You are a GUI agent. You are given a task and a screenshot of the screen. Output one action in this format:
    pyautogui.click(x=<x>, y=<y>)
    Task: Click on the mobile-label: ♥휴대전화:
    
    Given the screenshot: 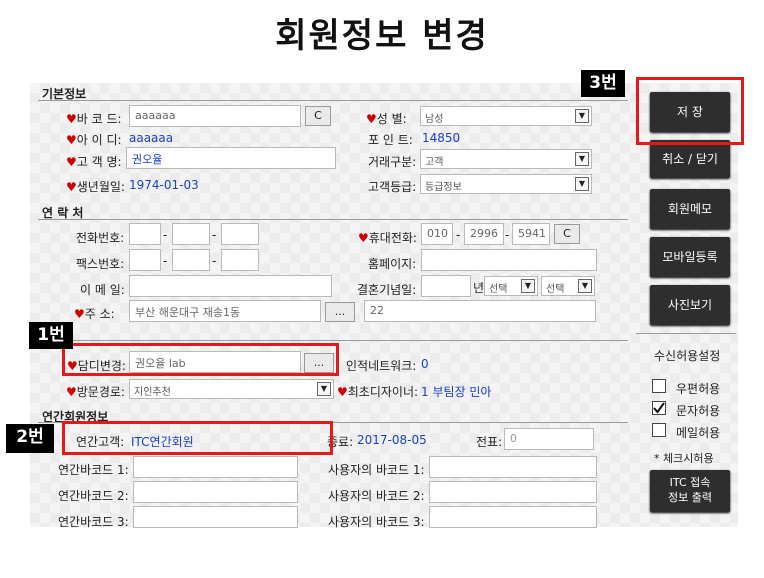 What is the action you would take?
    pyautogui.click(x=387, y=238)
    